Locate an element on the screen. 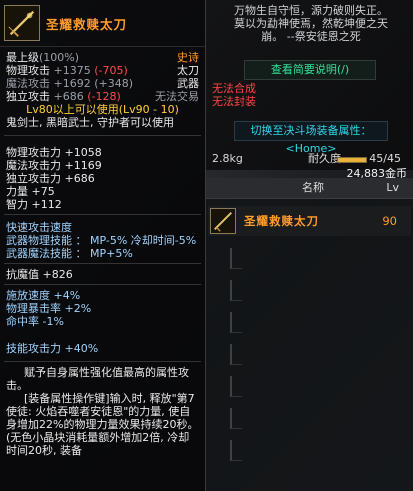 This screenshot has height=491, width=413. row-item-lv: 90 is located at coordinates (389, 221).